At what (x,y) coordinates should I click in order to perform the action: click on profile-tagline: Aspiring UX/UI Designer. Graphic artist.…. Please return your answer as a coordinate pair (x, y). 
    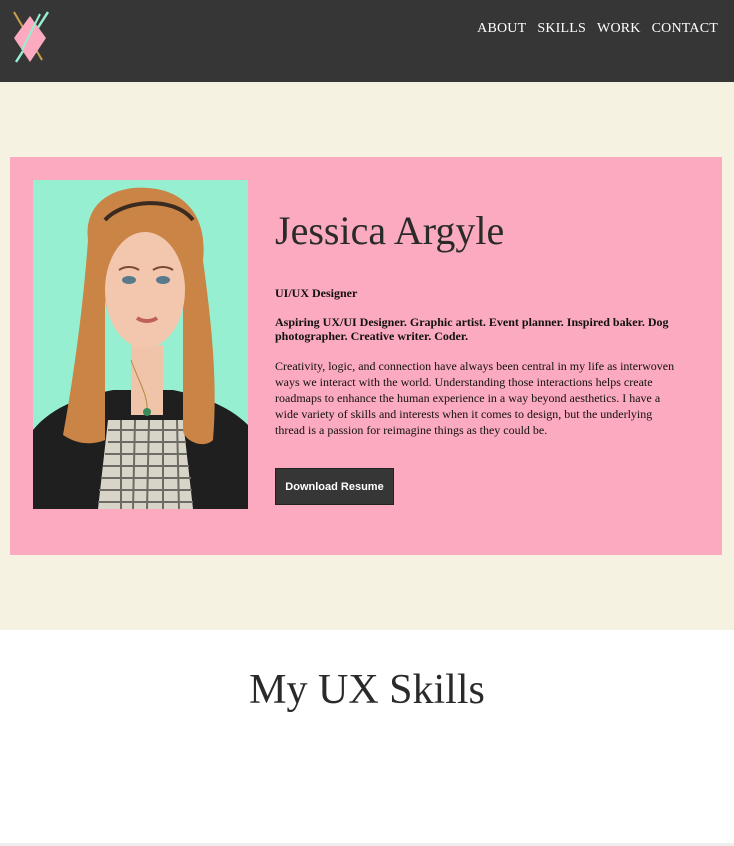
    Looking at the image, I should click on (472, 329).